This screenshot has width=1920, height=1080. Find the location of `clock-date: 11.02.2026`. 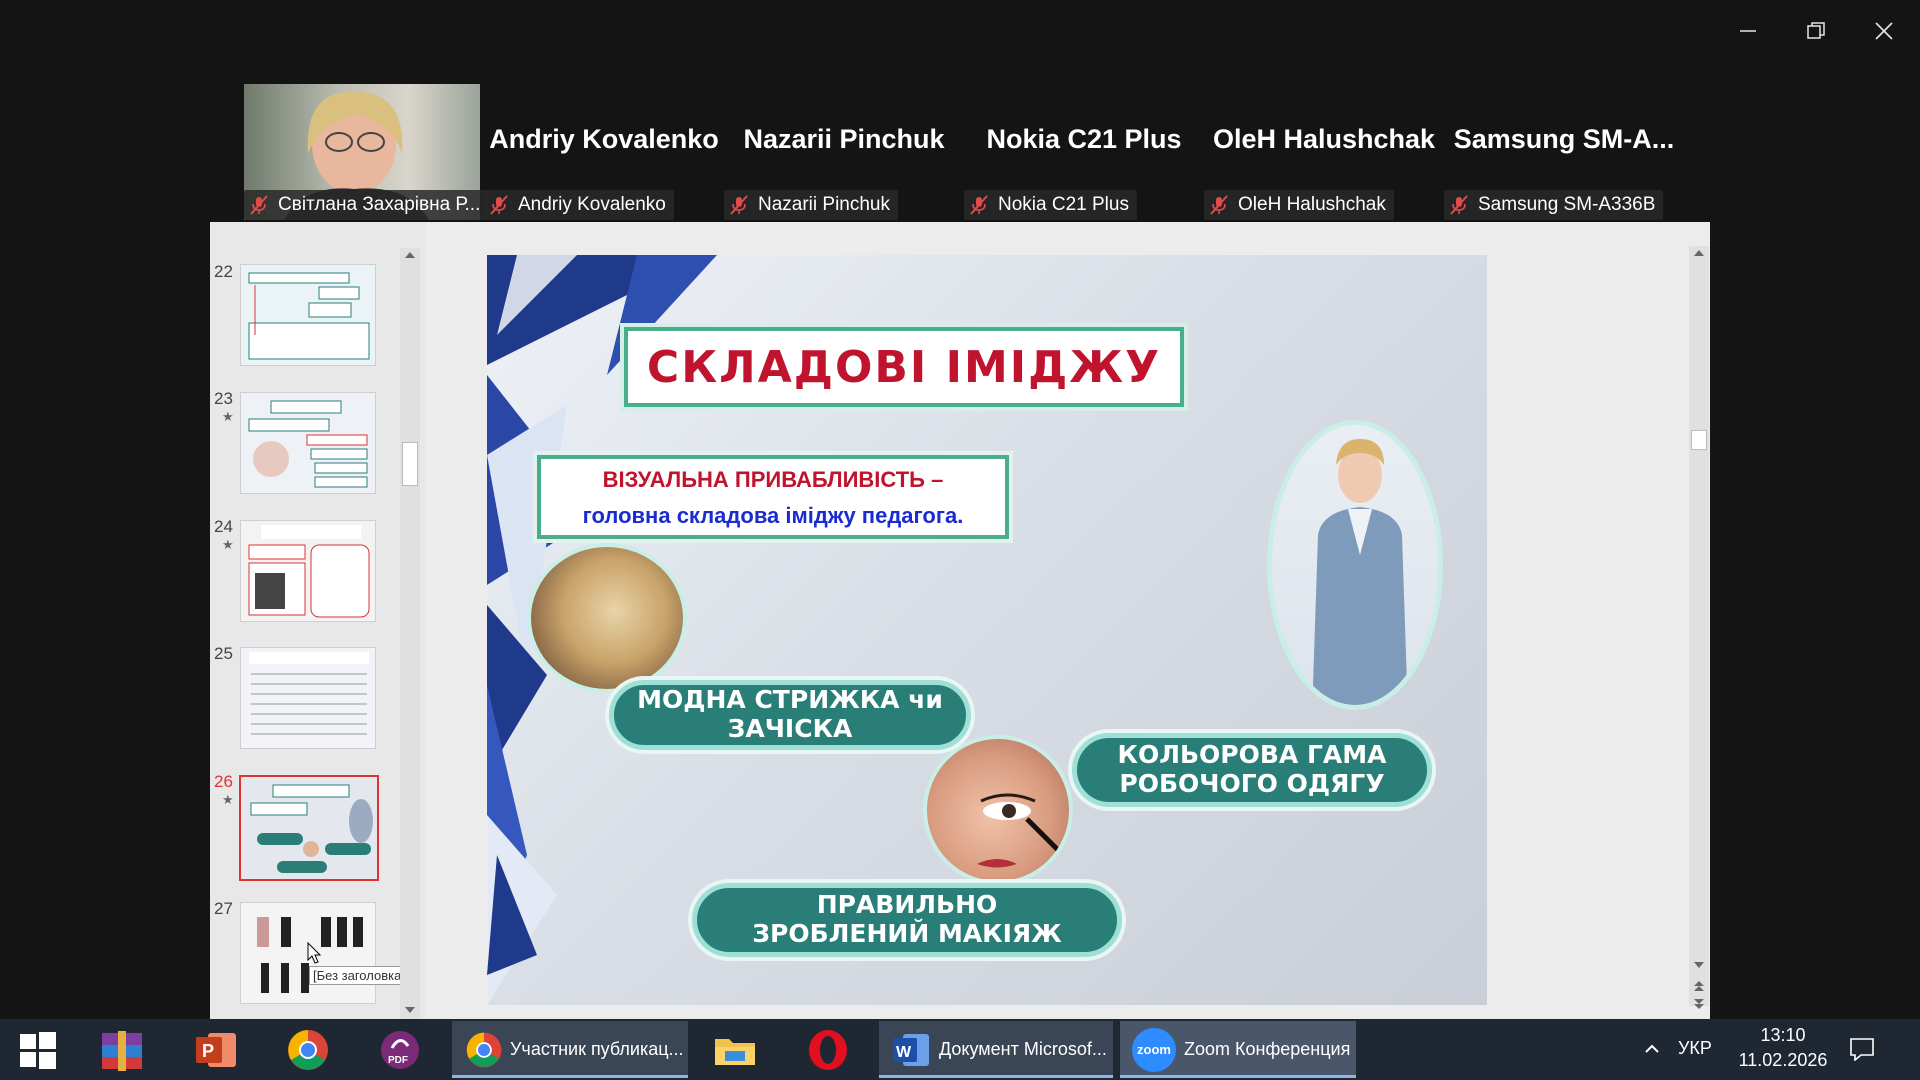

clock-date: 11.02.2026 is located at coordinates (1783, 1060).